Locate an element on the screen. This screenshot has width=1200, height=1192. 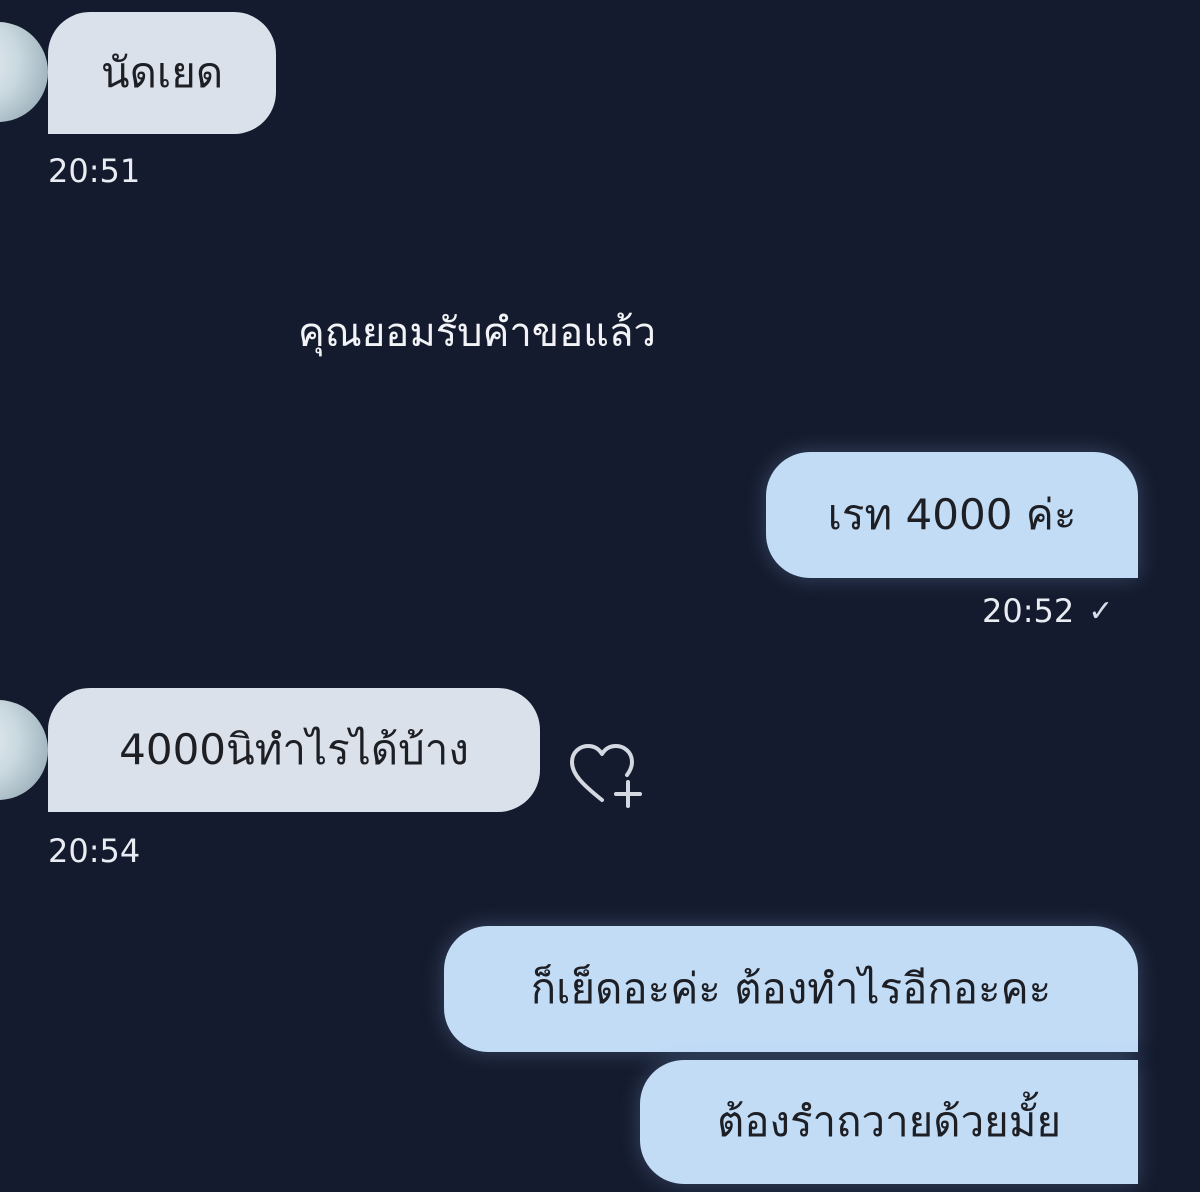
incoming-message-bubble: 4000นิทำไรได้บ้าง is located at coordinates (294, 750).